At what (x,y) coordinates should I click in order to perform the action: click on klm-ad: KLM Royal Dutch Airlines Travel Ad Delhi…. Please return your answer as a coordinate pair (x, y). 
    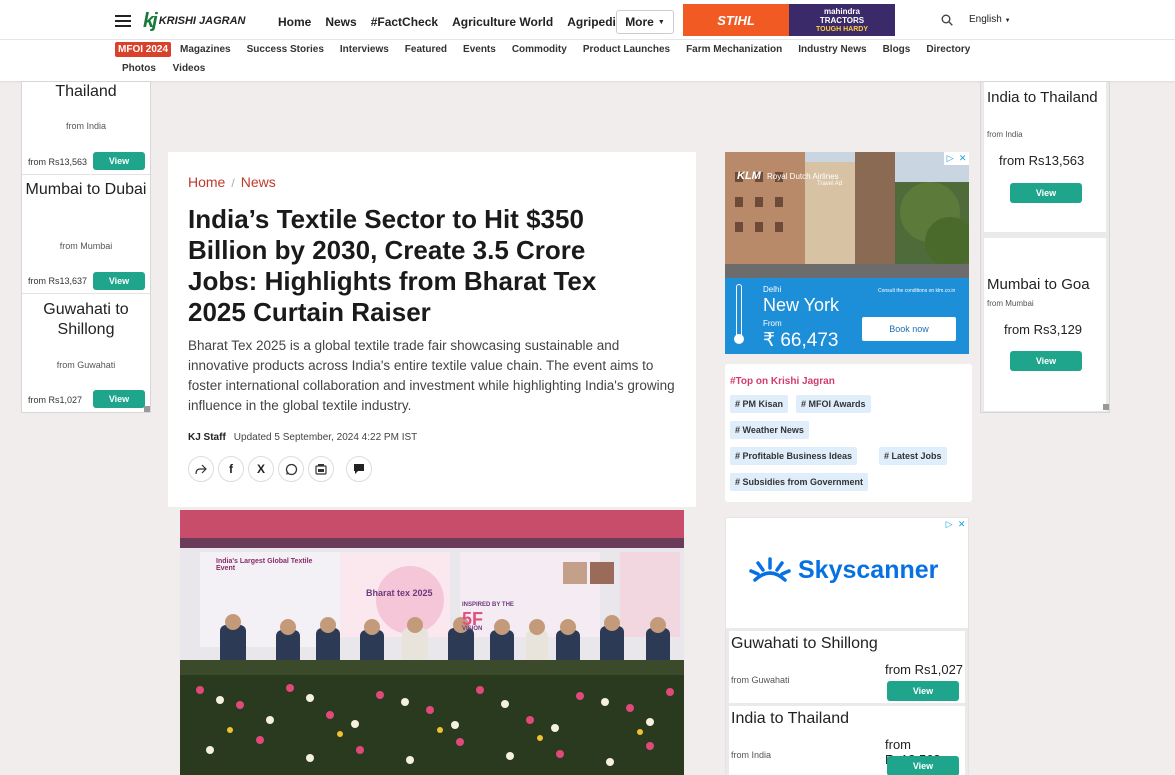
    Looking at the image, I should click on (847, 253).